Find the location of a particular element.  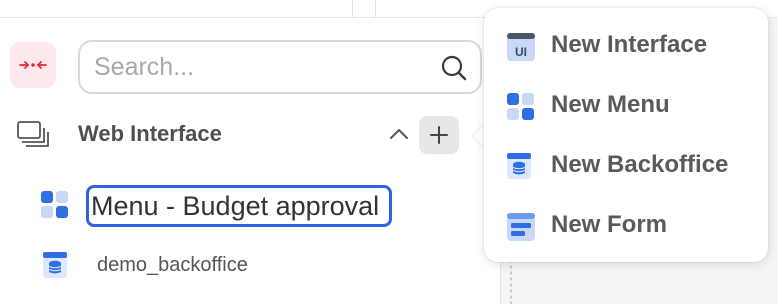

menu-item-new-menu: New Menu is located at coordinates (626, 106).